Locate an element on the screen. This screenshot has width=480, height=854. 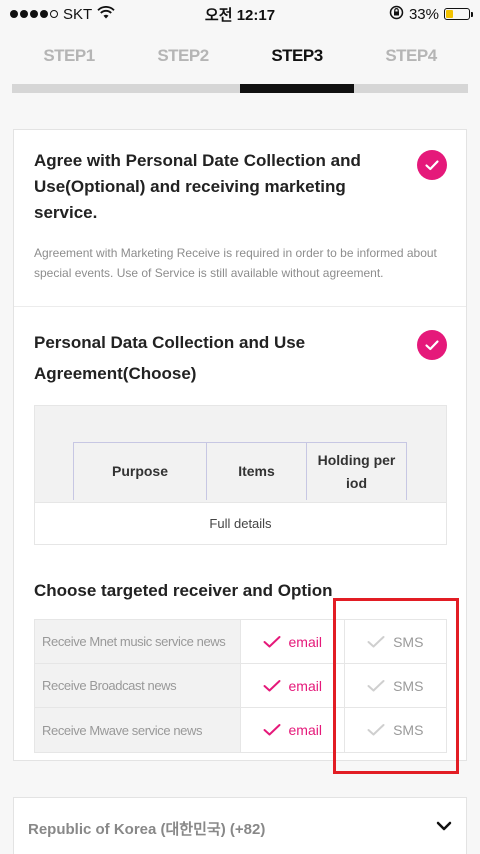
rotation-lock-icon is located at coordinates (396, 14).